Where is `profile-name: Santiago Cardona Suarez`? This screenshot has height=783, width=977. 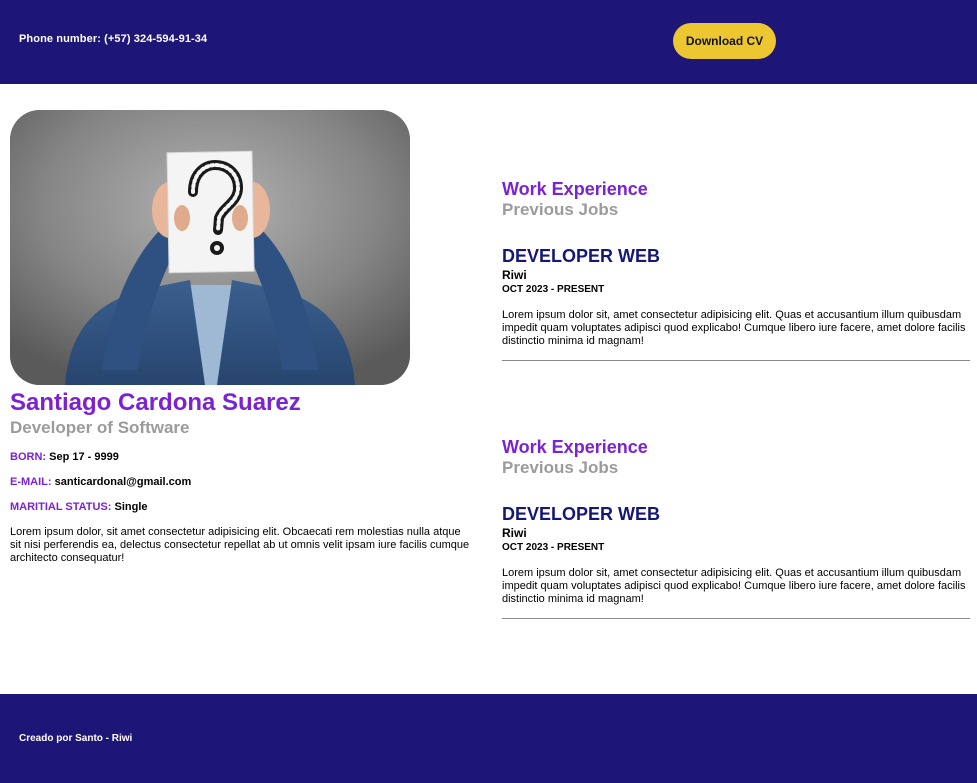
profile-name: Santiago Cardona Suarez is located at coordinates (155, 402).